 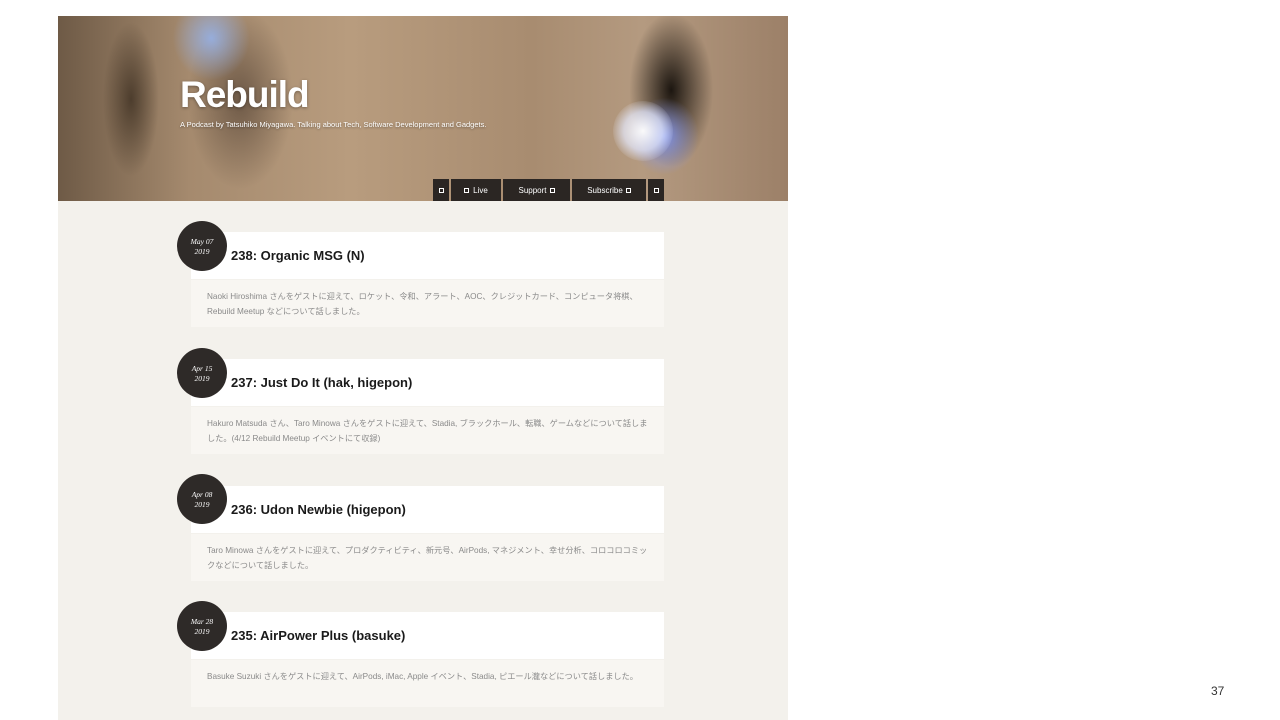 I want to click on episode-title: 238: Organic MSG (N), so click(x=298, y=255).